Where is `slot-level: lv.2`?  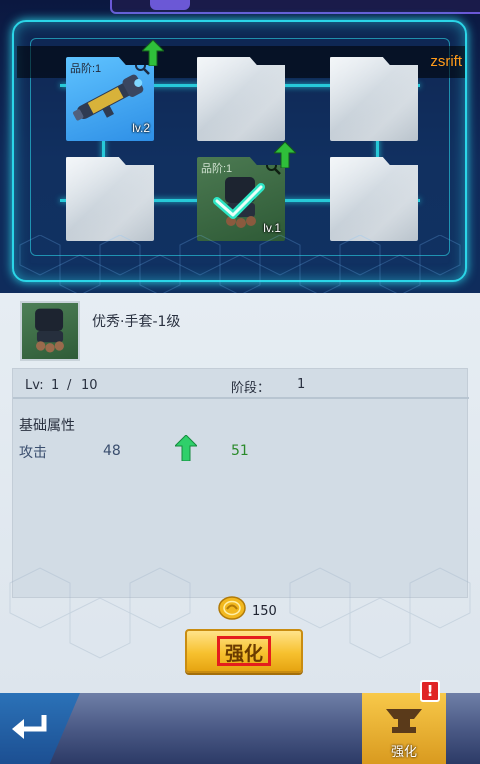 slot-level: lv.2 is located at coordinates (141, 128).